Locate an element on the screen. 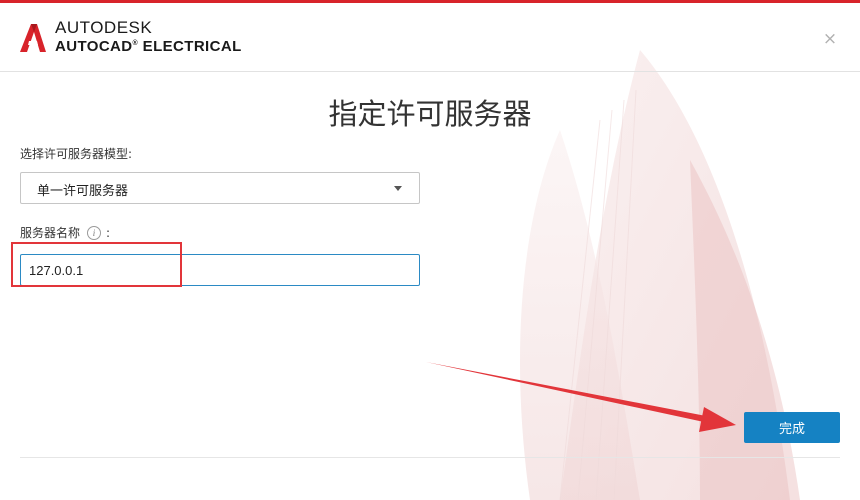 The width and height of the screenshot is (860, 500). server-label-suffix: : is located at coordinates (108, 232).